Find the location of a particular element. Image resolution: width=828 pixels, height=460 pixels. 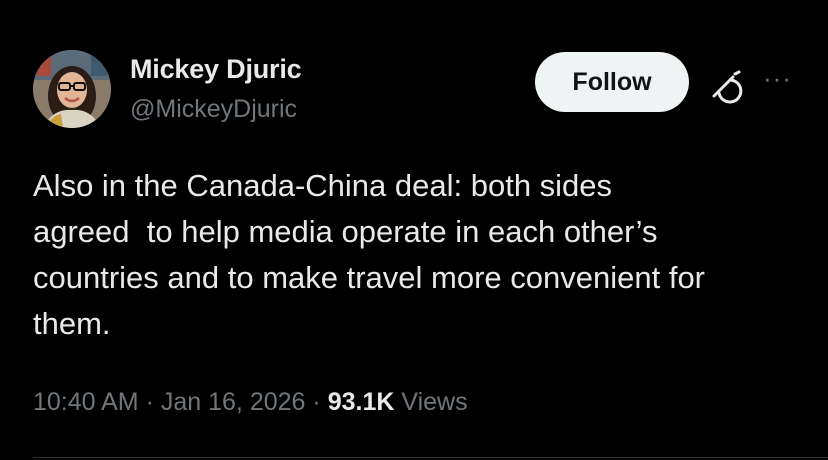

avatar-image is located at coordinates (72, 89).